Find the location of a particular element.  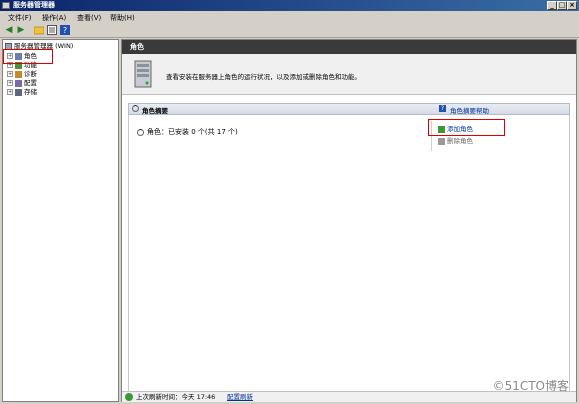

toolbar: ◀ ▶ ? is located at coordinates (289, 30).